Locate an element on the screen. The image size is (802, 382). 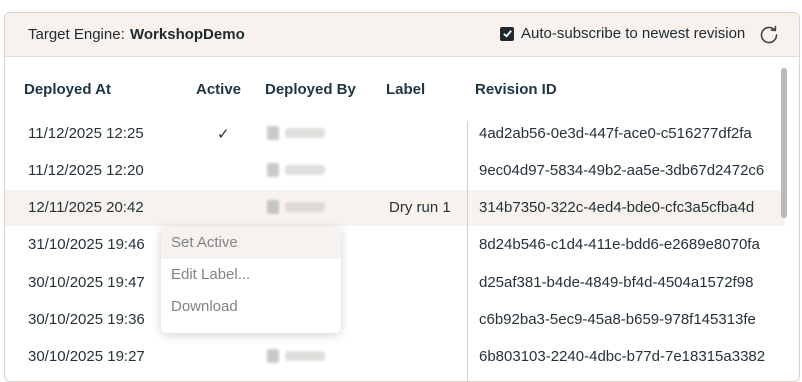
revision-id-cell: 4ad2ab56-0e3d-447f-ace0-c516277df2fa is located at coordinates (615, 133).